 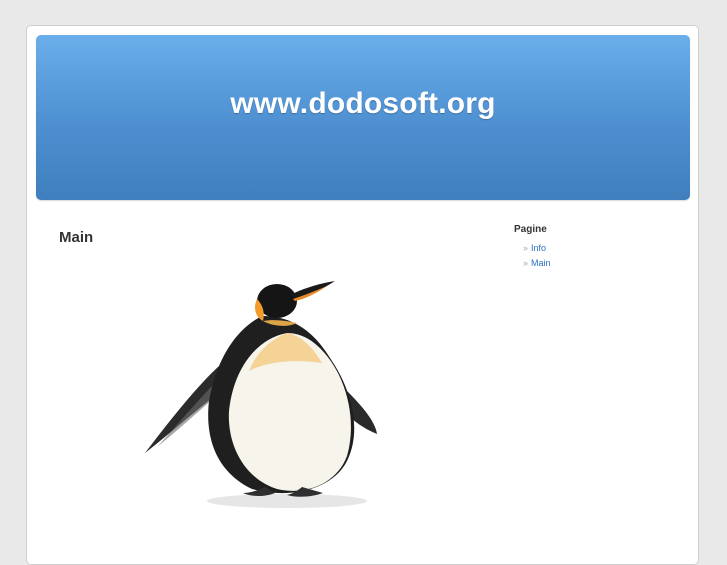 What do you see at coordinates (538, 248) in the screenshot?
I see `sidebar-link-info: Info` at bounding box center [538, 248].